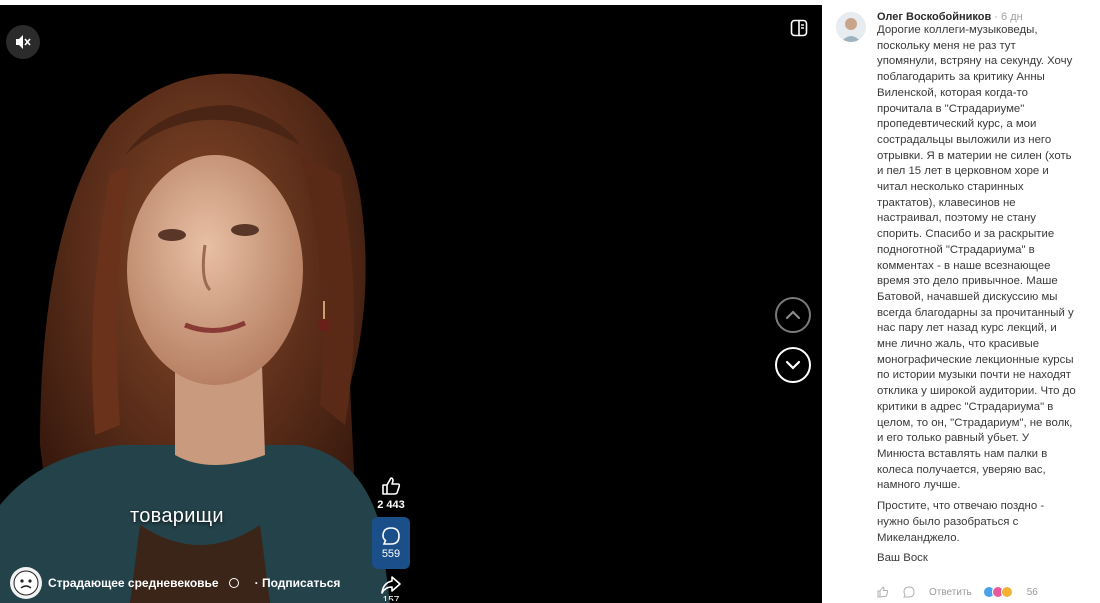 This screenshot has height=603, width=1100. Describe the element at coordinates (909, 592) in the screenshot. I see `reply-bubble-icon` at that location.